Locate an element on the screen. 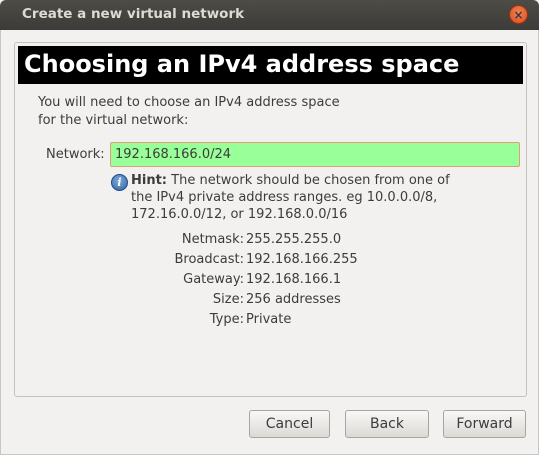  netmask-label: Netmask: is located at coordinates (212, 239).